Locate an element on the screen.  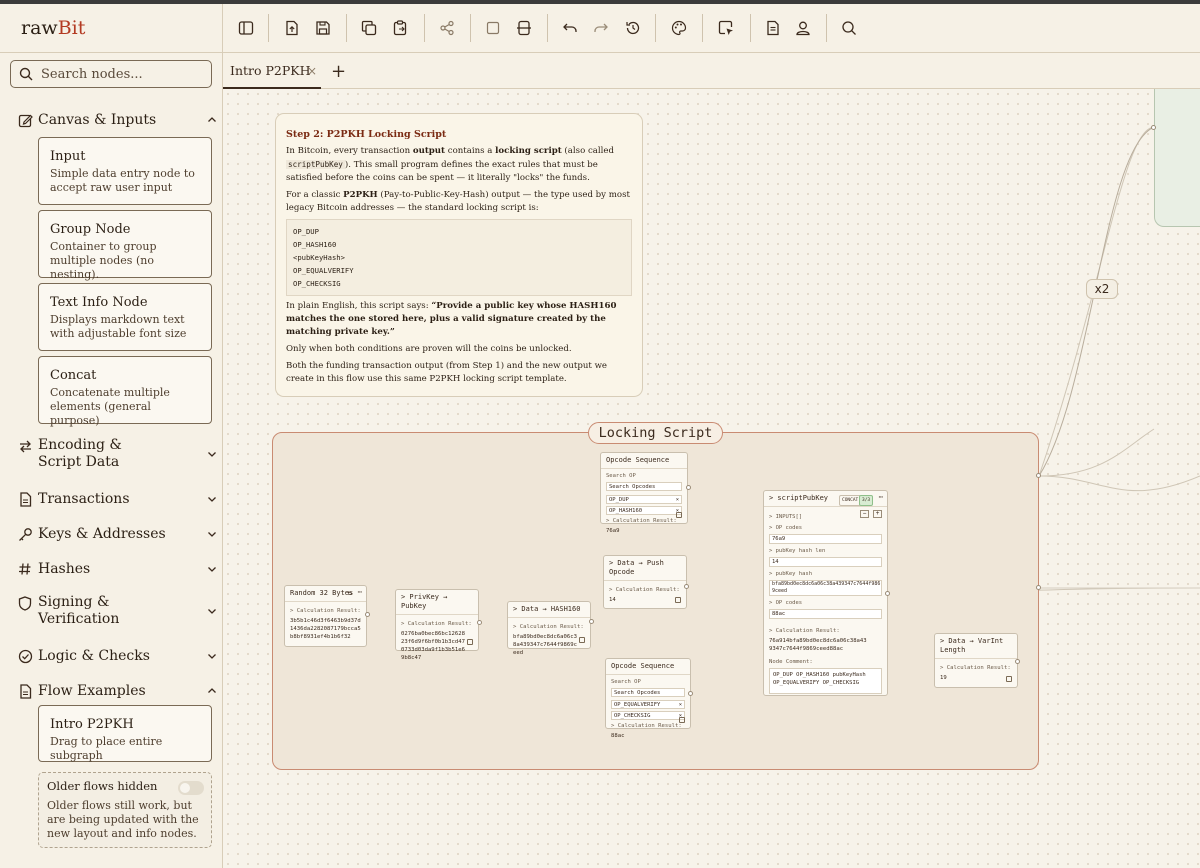
remove-input-button: − is located at coordinates (864, 514).